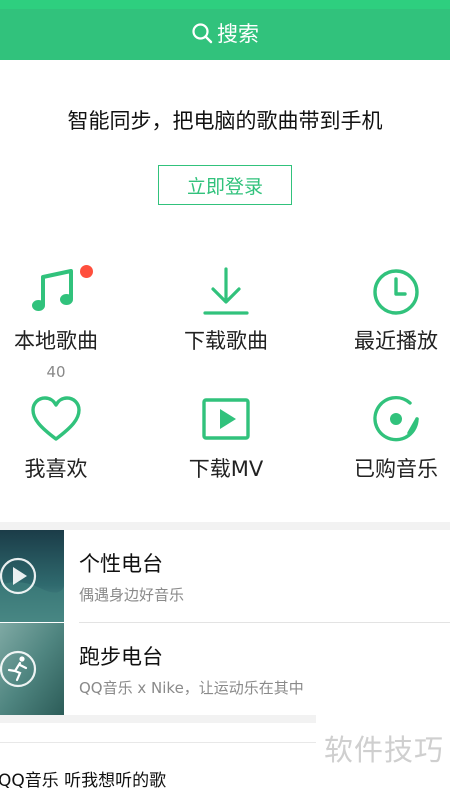 This screenshot has height=791, width=450. I want to click on radio-subtitle: 偶遇身边好音乐, so click(132, 595).